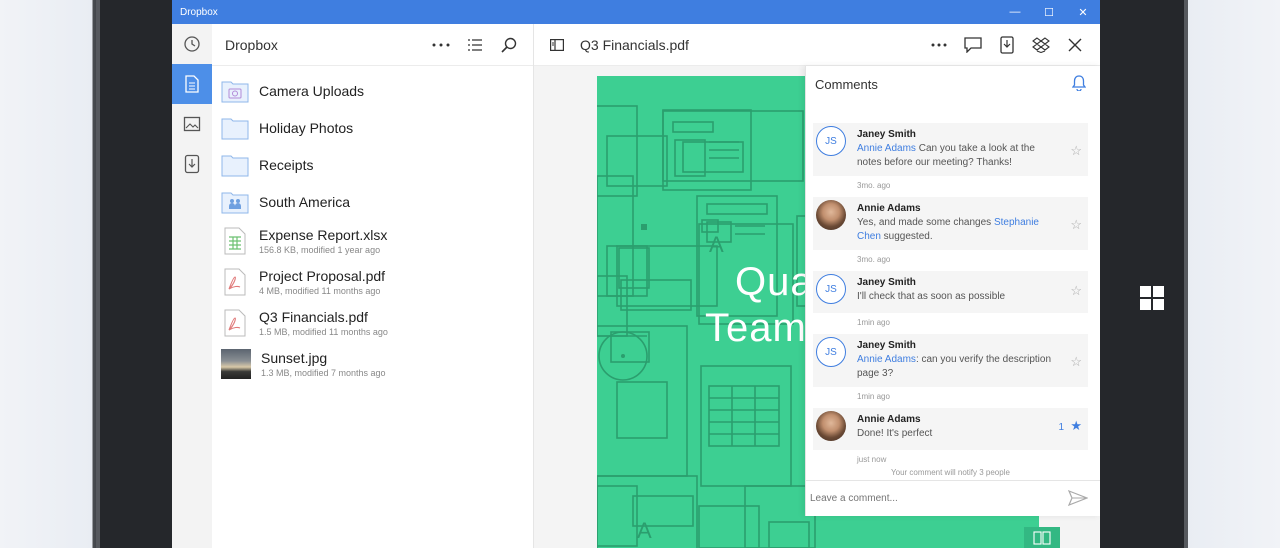  What do you see at coordinates (831, 215) in the screenshot?
I see `avatar` at bounding box center [831, 215].